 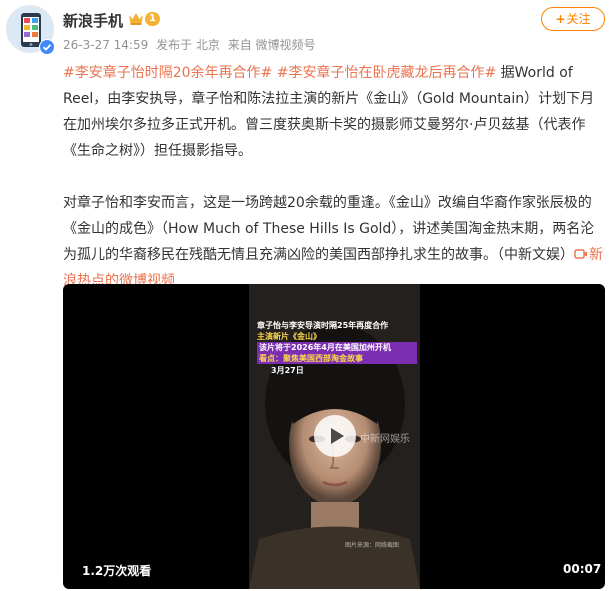 I want to click on video-date-tag: 3月27日, so click(x=287, y=370).